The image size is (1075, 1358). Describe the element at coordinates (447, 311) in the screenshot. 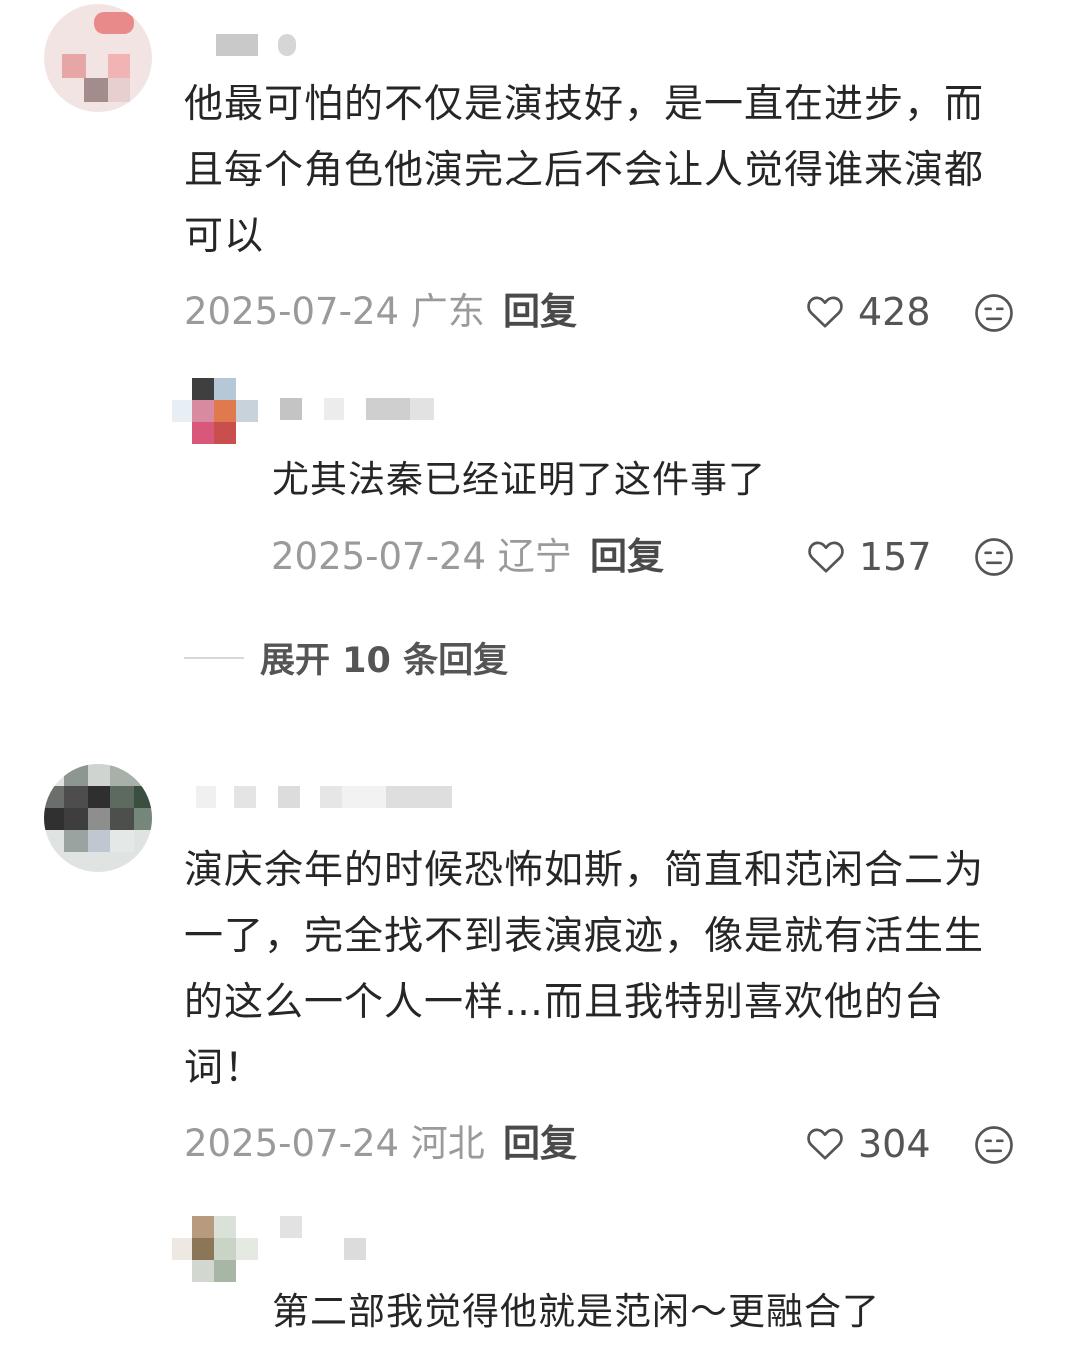

I see `comment-location: 广东` at that location.